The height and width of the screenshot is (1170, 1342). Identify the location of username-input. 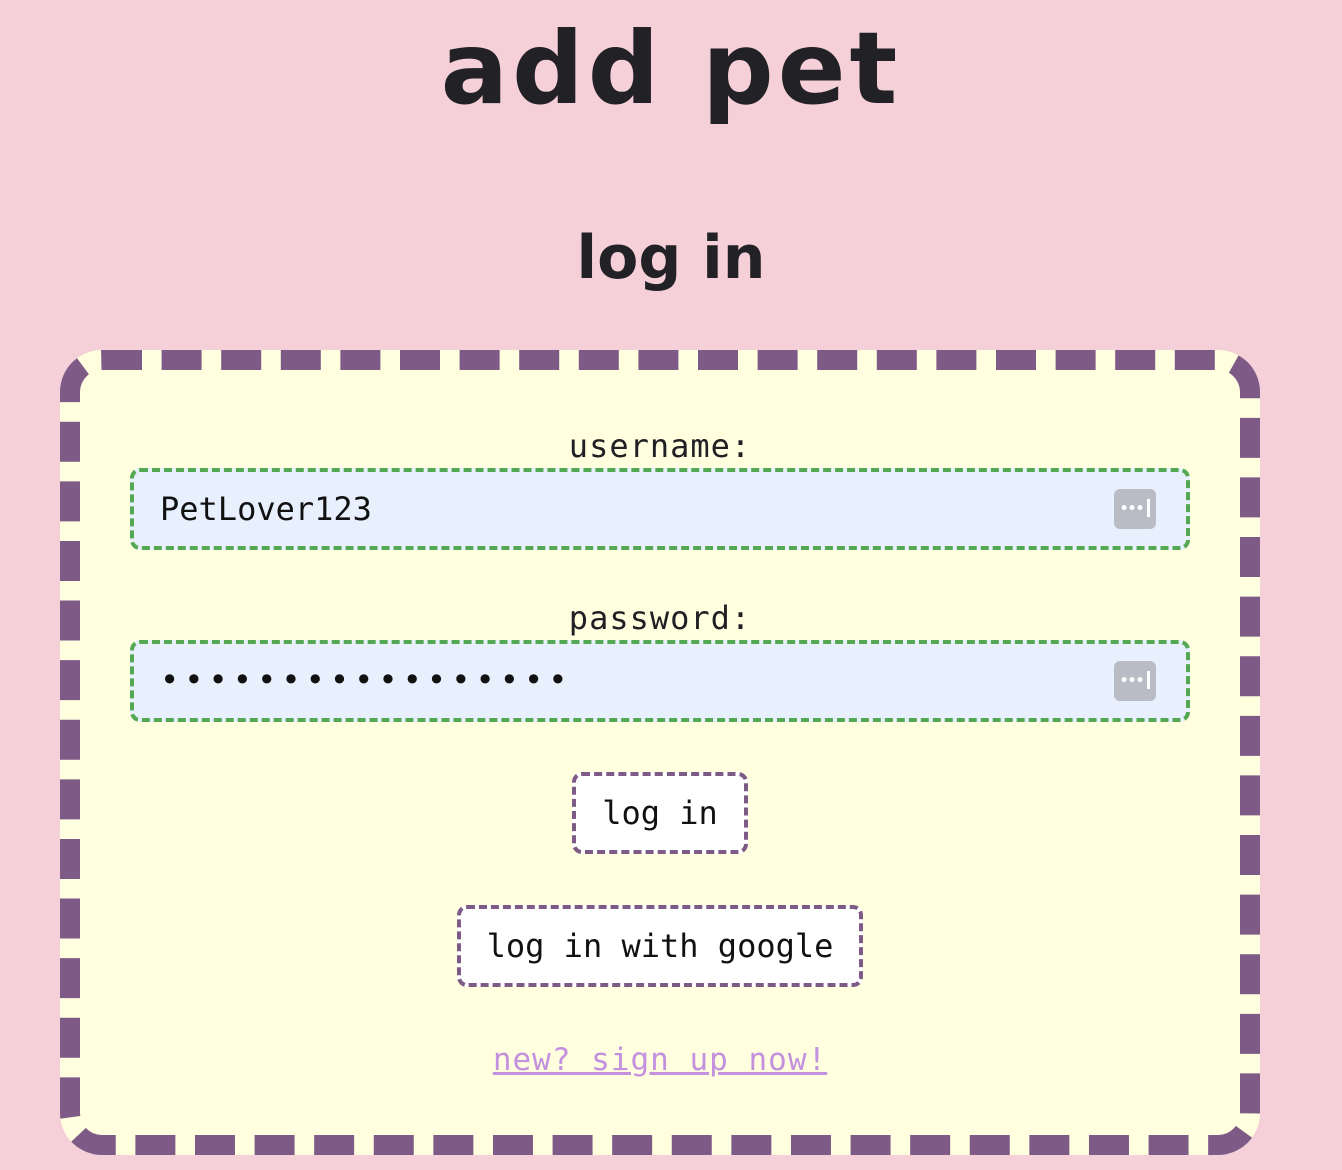
(610, 509).